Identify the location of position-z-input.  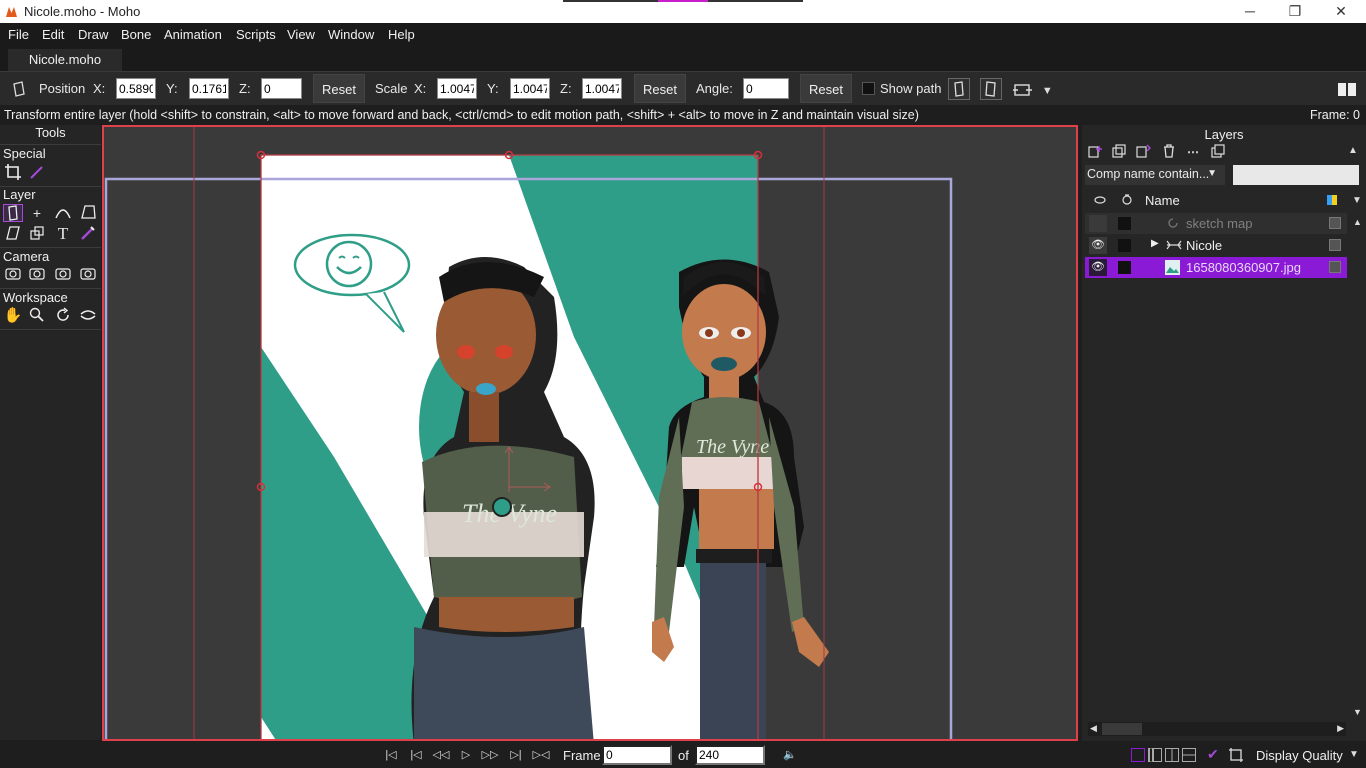
(281, 88).